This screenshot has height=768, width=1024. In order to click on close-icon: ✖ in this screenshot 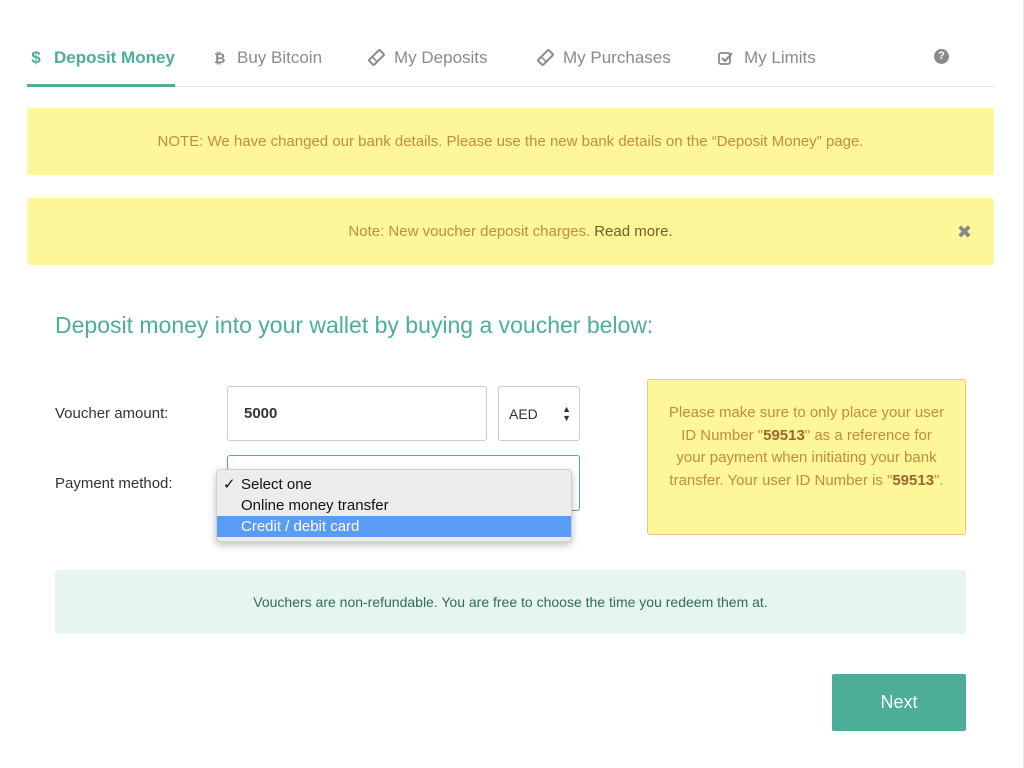, I will do `click(964, 232)`.